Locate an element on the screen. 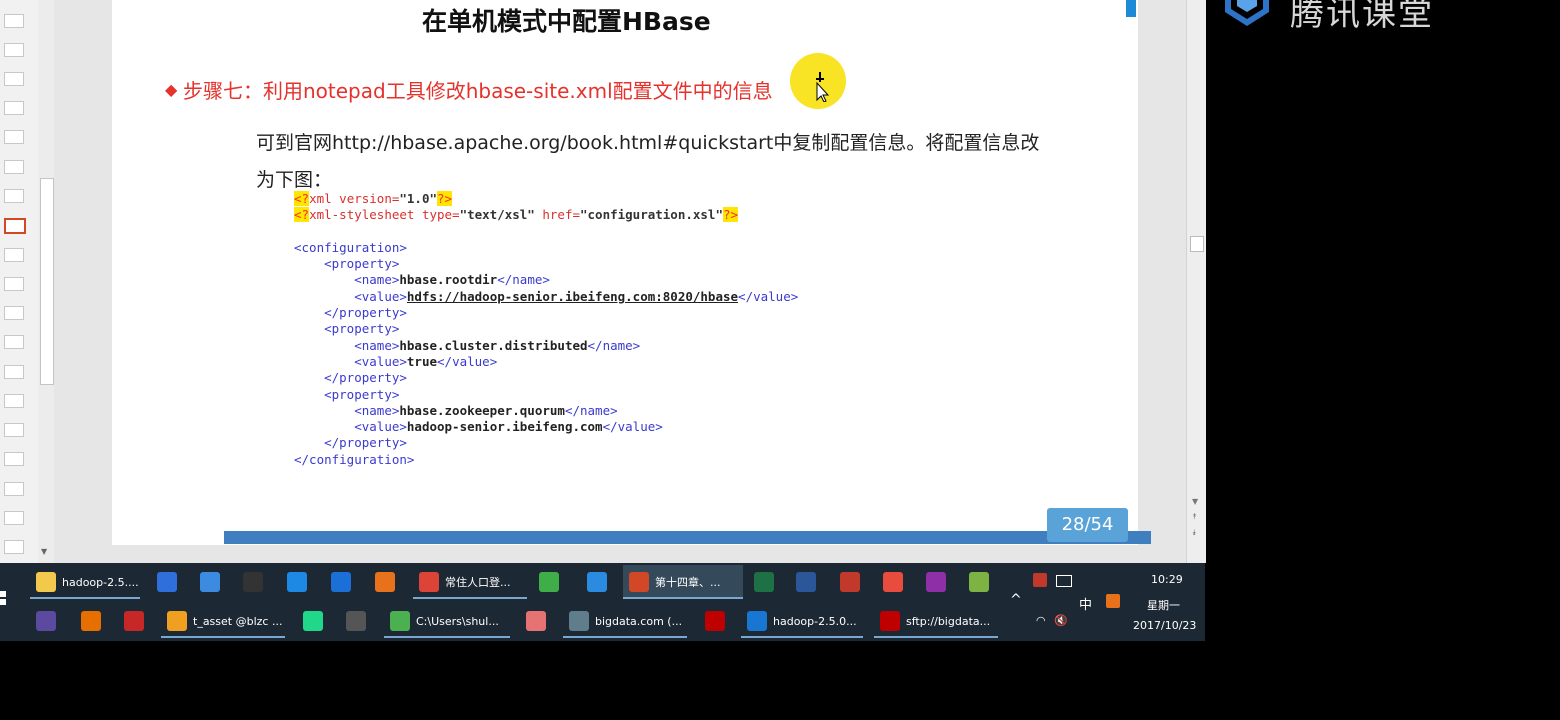  thumbnail-scroll-thumb is located at coordinates (47, 281).